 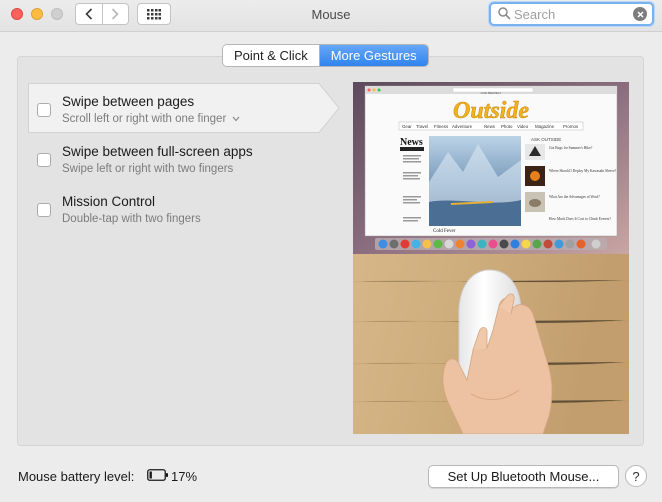 I want to click on preview-nav-item: Travel, so click(x=422, y=126).